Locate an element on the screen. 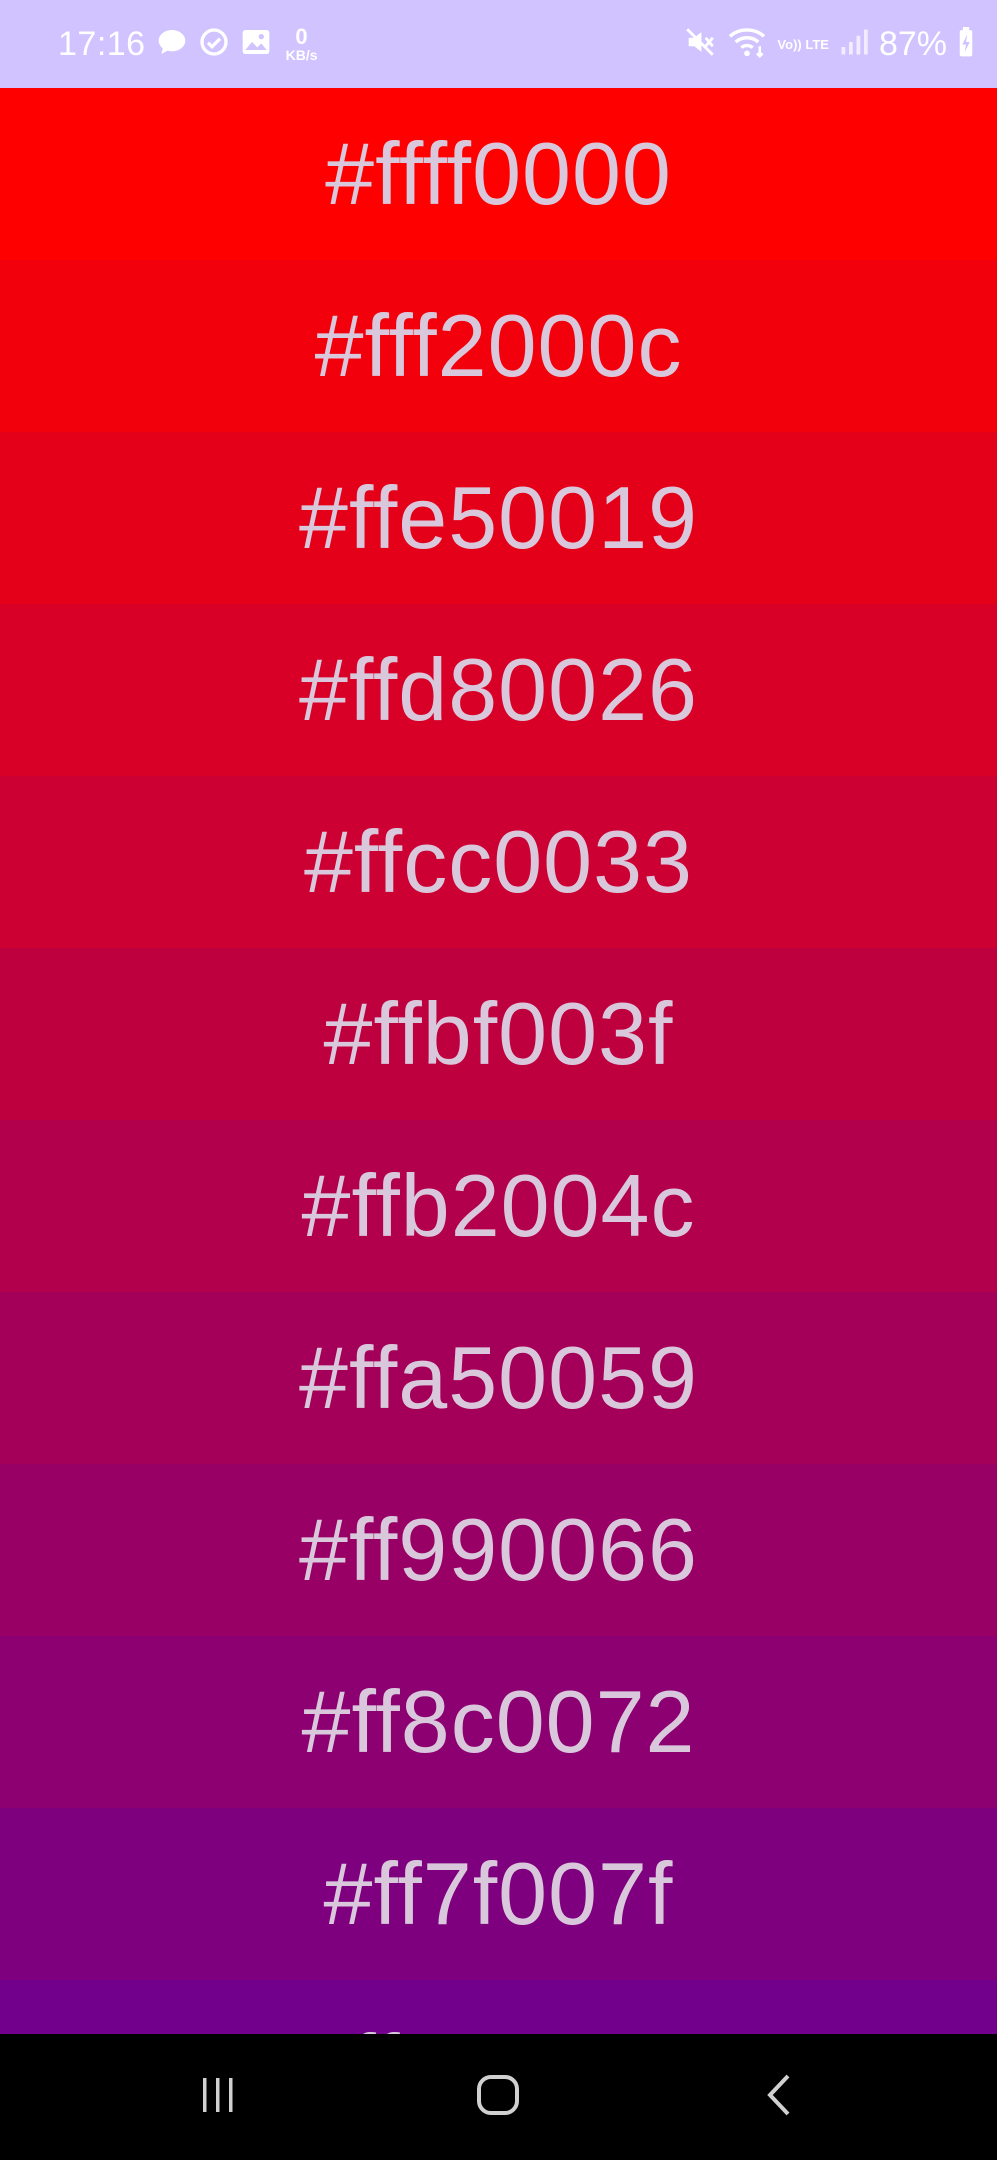 The width and height of the screenshot is (997, 2160). color-label: #ffcc0033 is located at coordinates (498, 861).